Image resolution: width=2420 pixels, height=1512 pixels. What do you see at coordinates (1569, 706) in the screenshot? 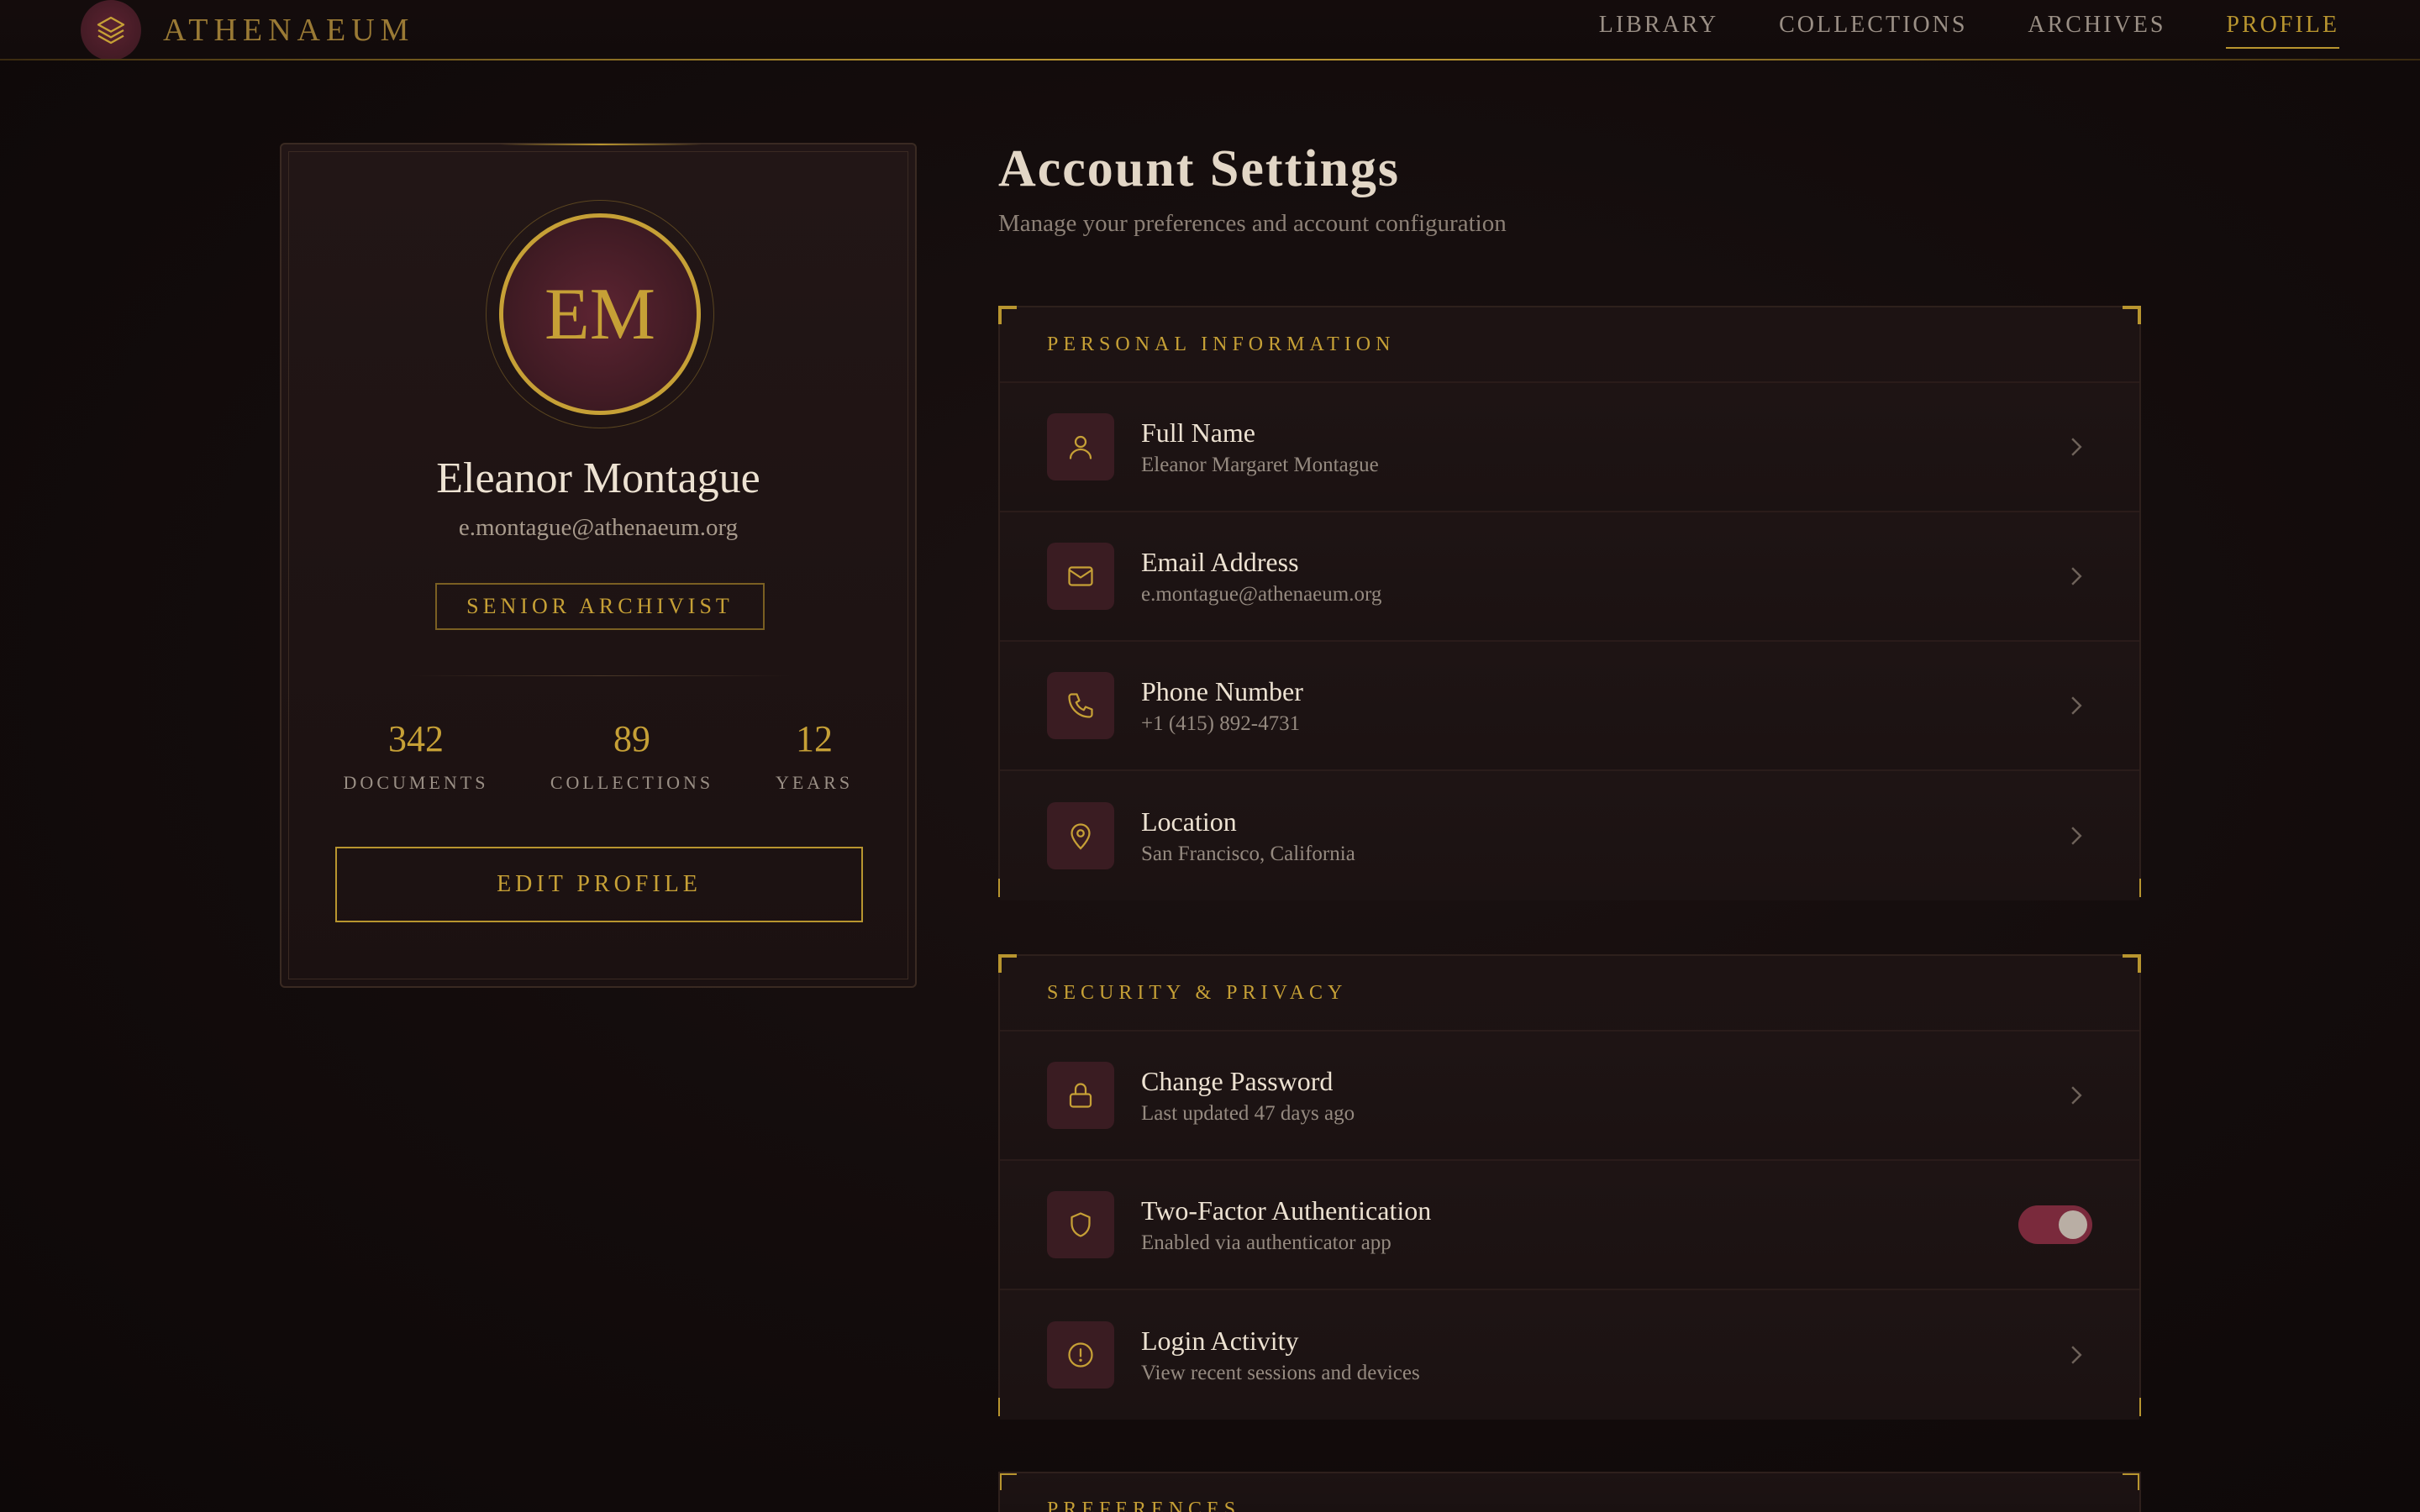
I see `setting-row-phone: Phone Number +1 (415) 892-4731` at bounding box center [1569, 706].